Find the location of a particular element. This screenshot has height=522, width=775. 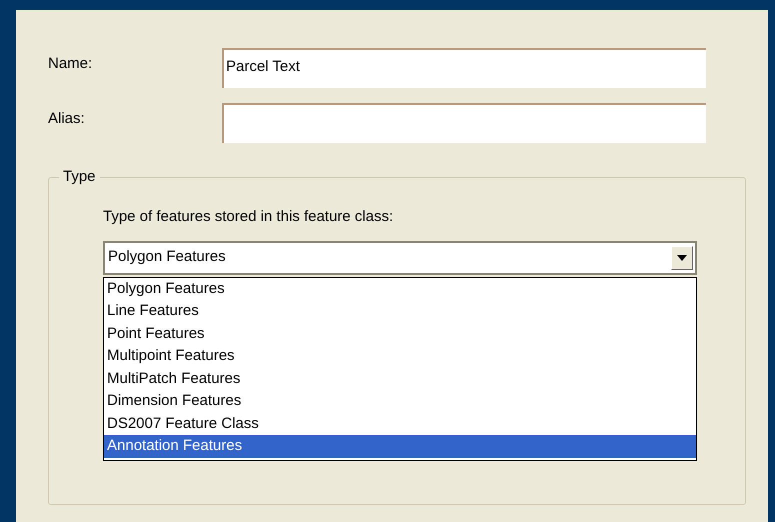

dropdown-option: Point Features is located at coordinates (400, 333).